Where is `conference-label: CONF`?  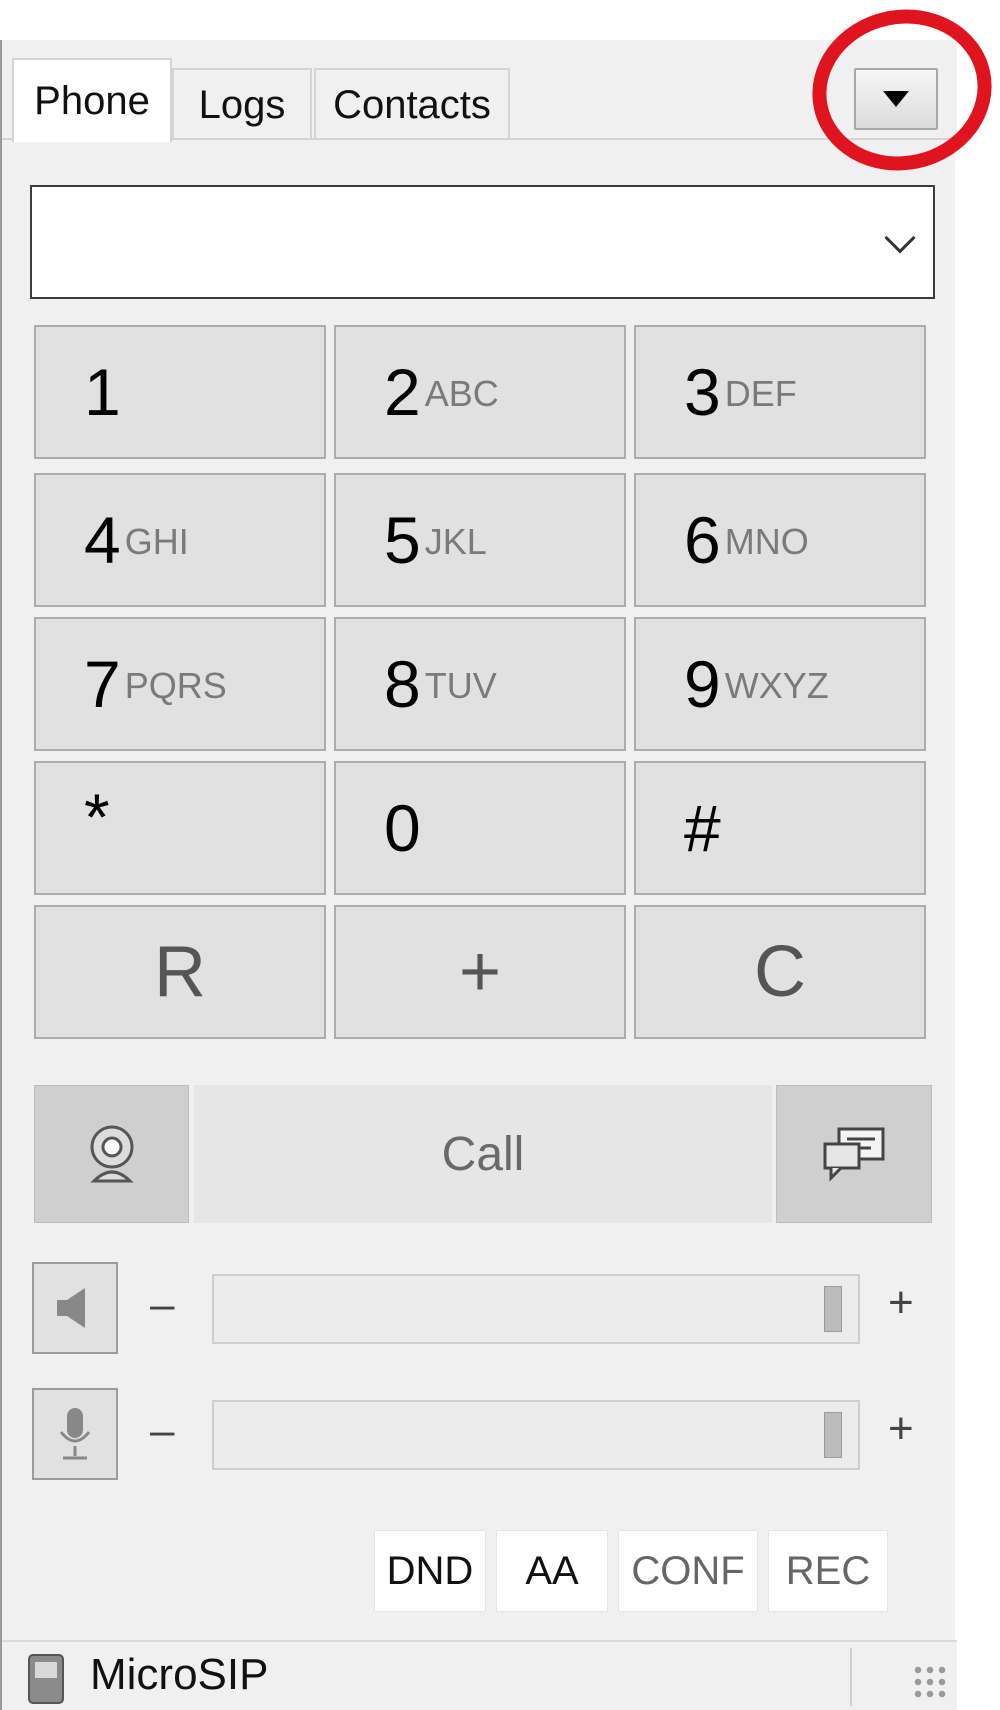
conference-label: CONF is located at coordinates (688, 1570).